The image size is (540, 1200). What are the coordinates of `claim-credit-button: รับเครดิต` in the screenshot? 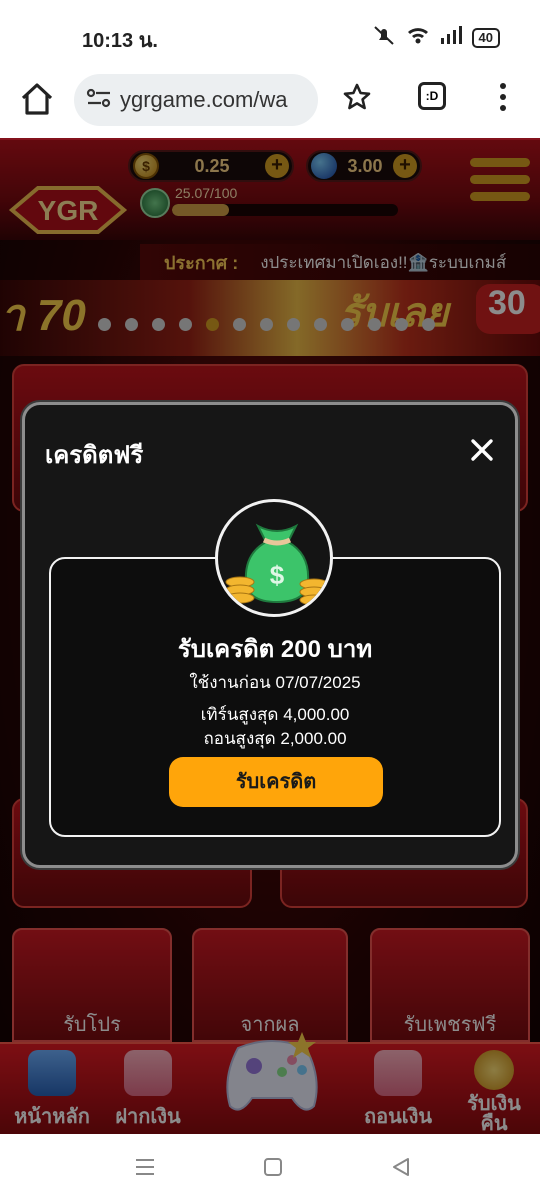 It's located at (276, 782).